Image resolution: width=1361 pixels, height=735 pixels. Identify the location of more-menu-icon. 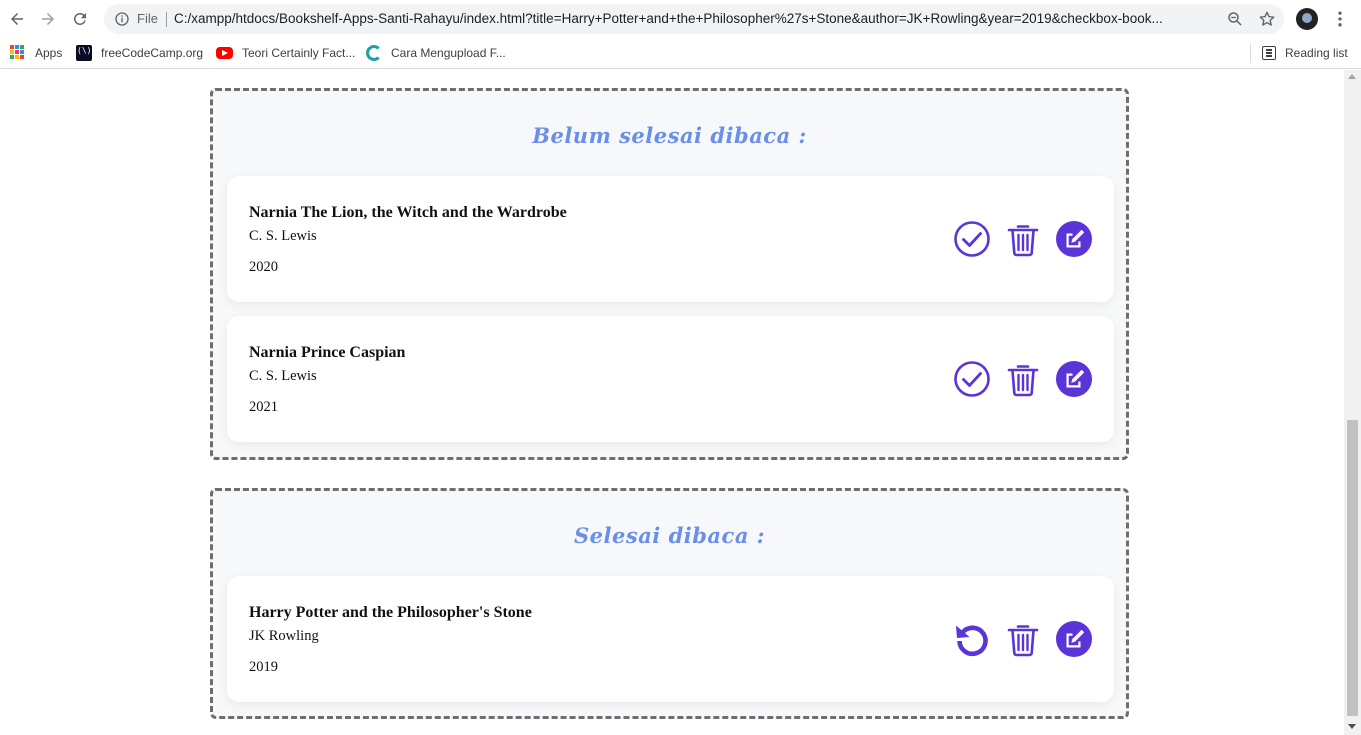
(1340, 19).